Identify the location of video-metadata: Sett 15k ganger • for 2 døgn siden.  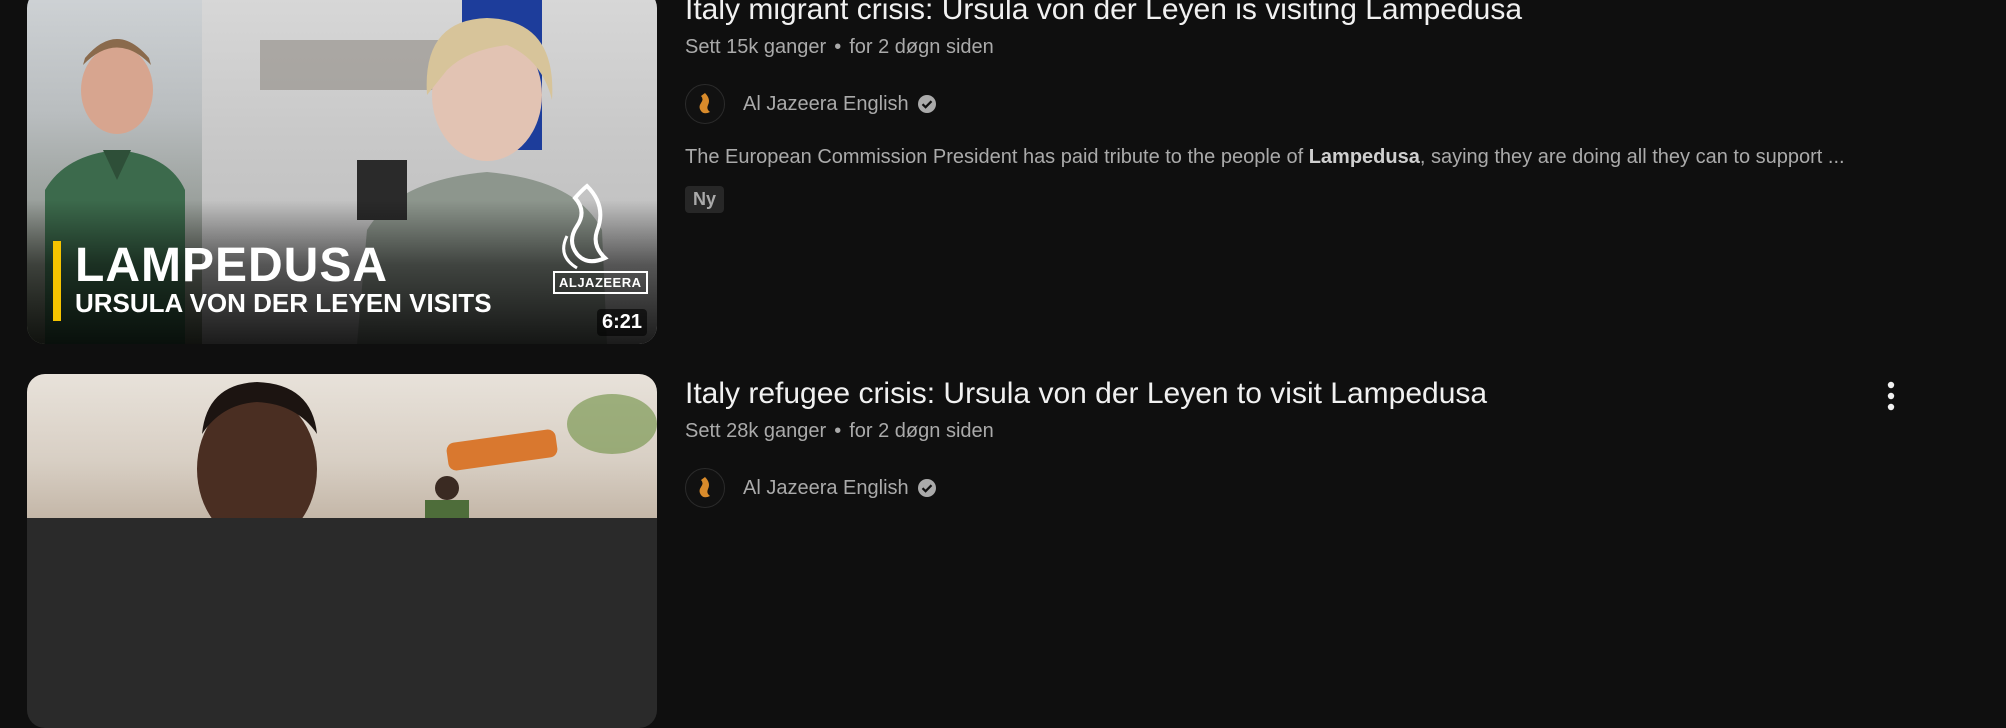
(839, 47).